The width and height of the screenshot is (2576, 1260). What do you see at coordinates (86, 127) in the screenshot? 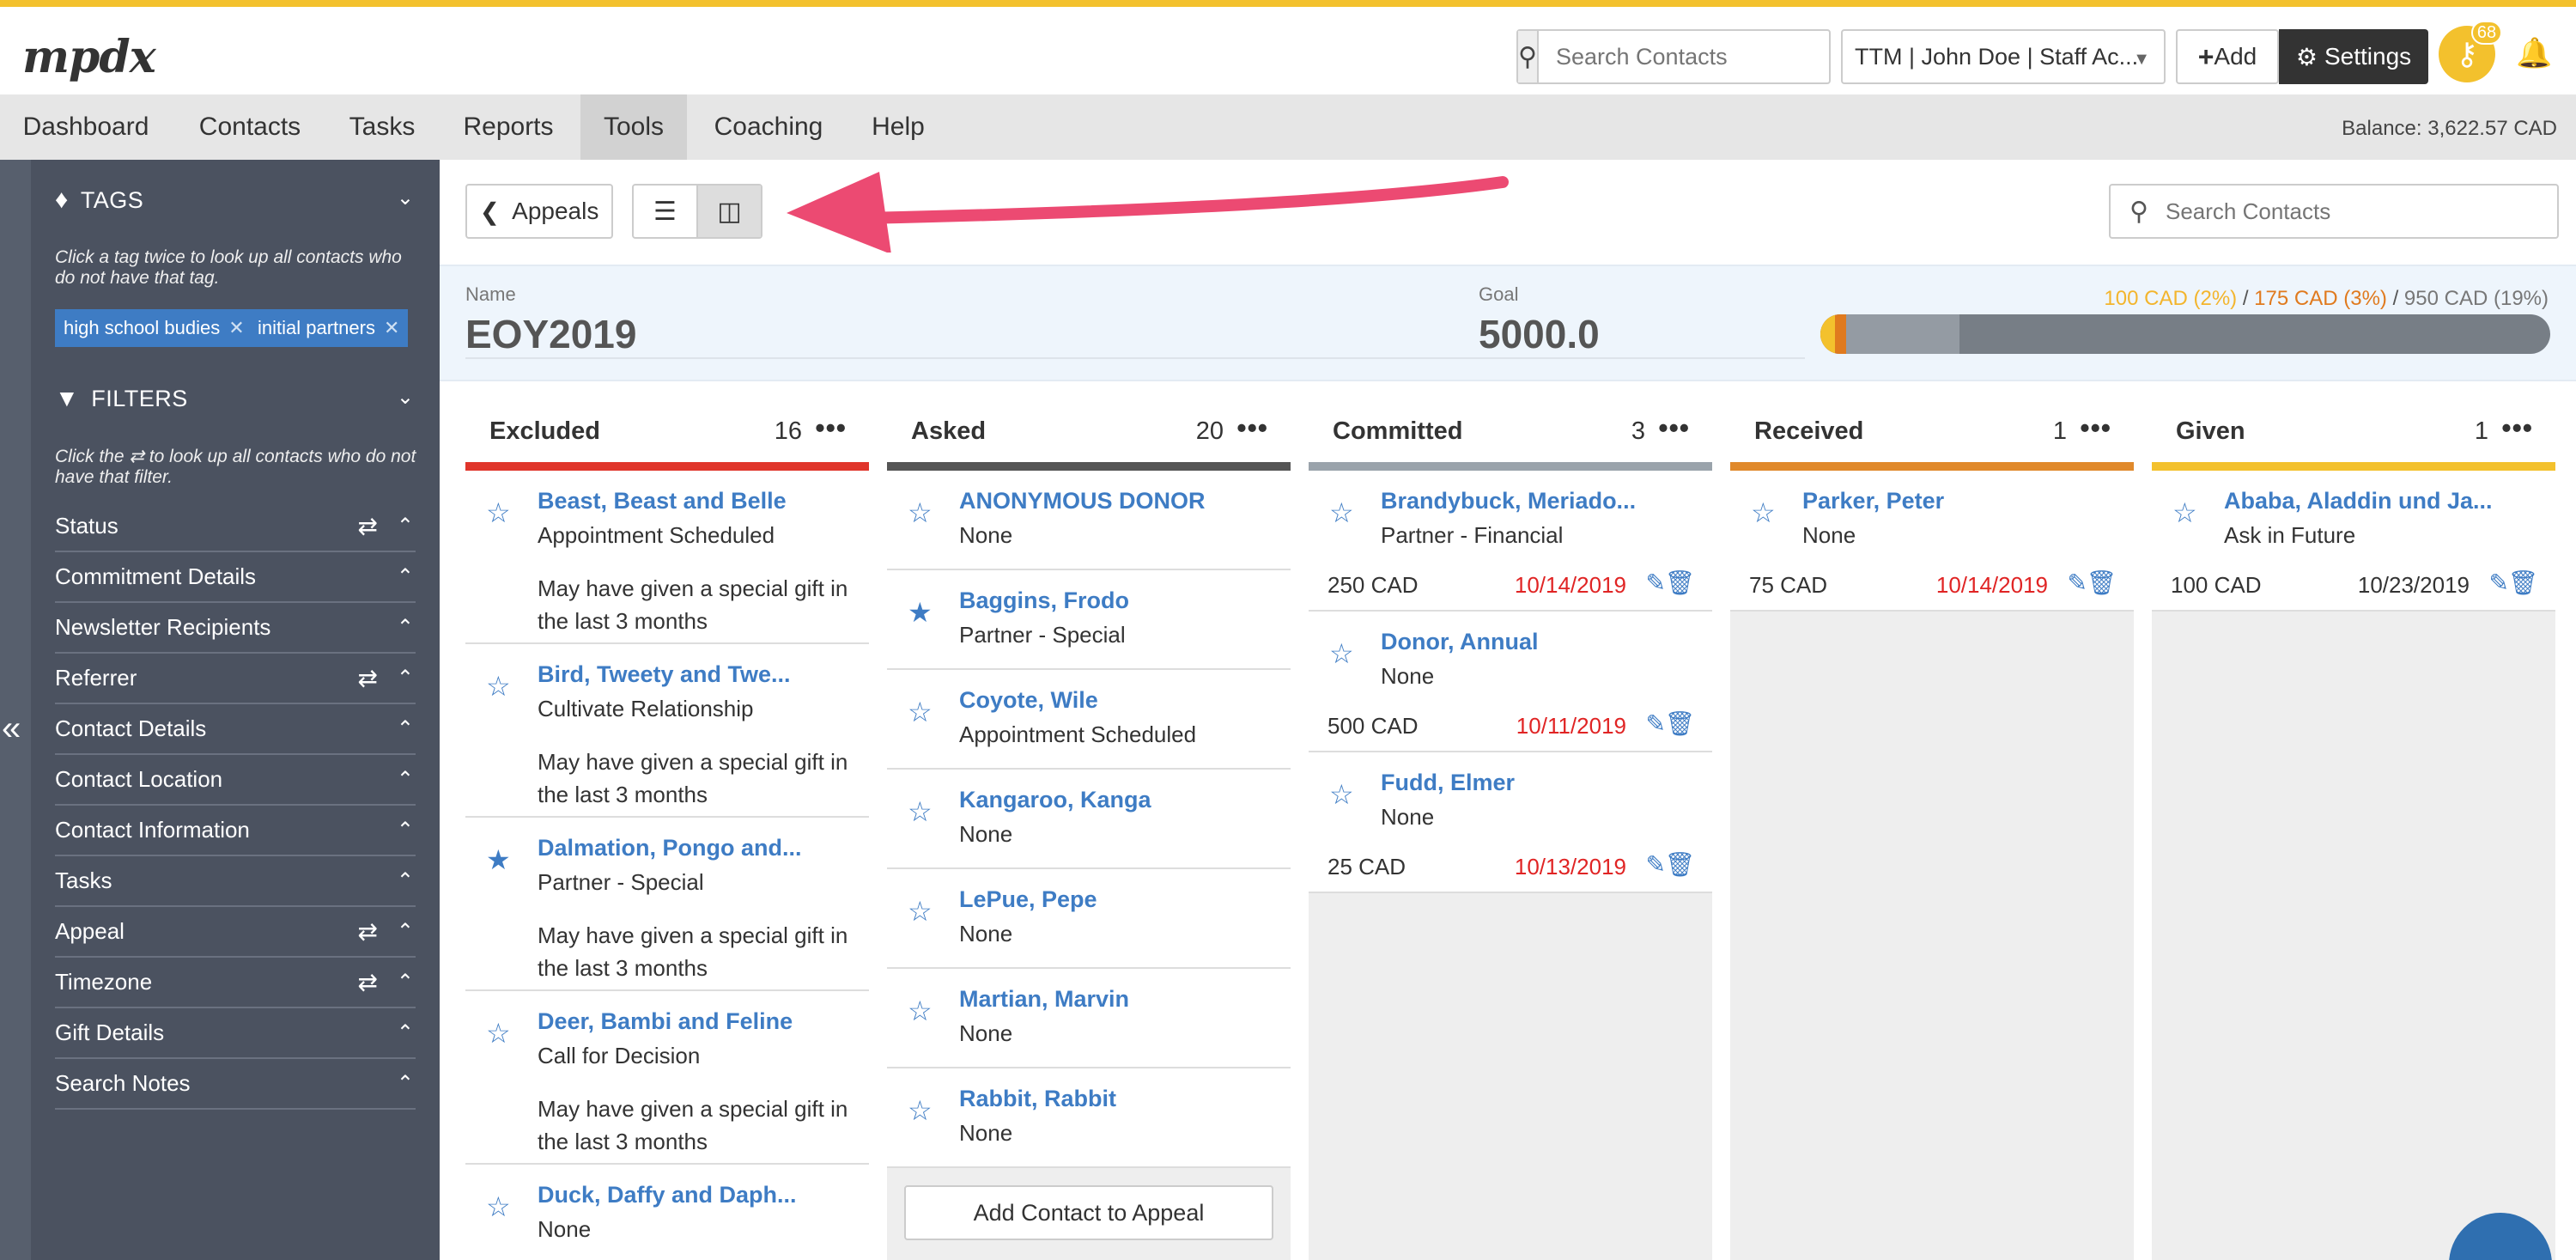
I see `nav-dashboard: Dashboard` at bounding box center [86, 127].